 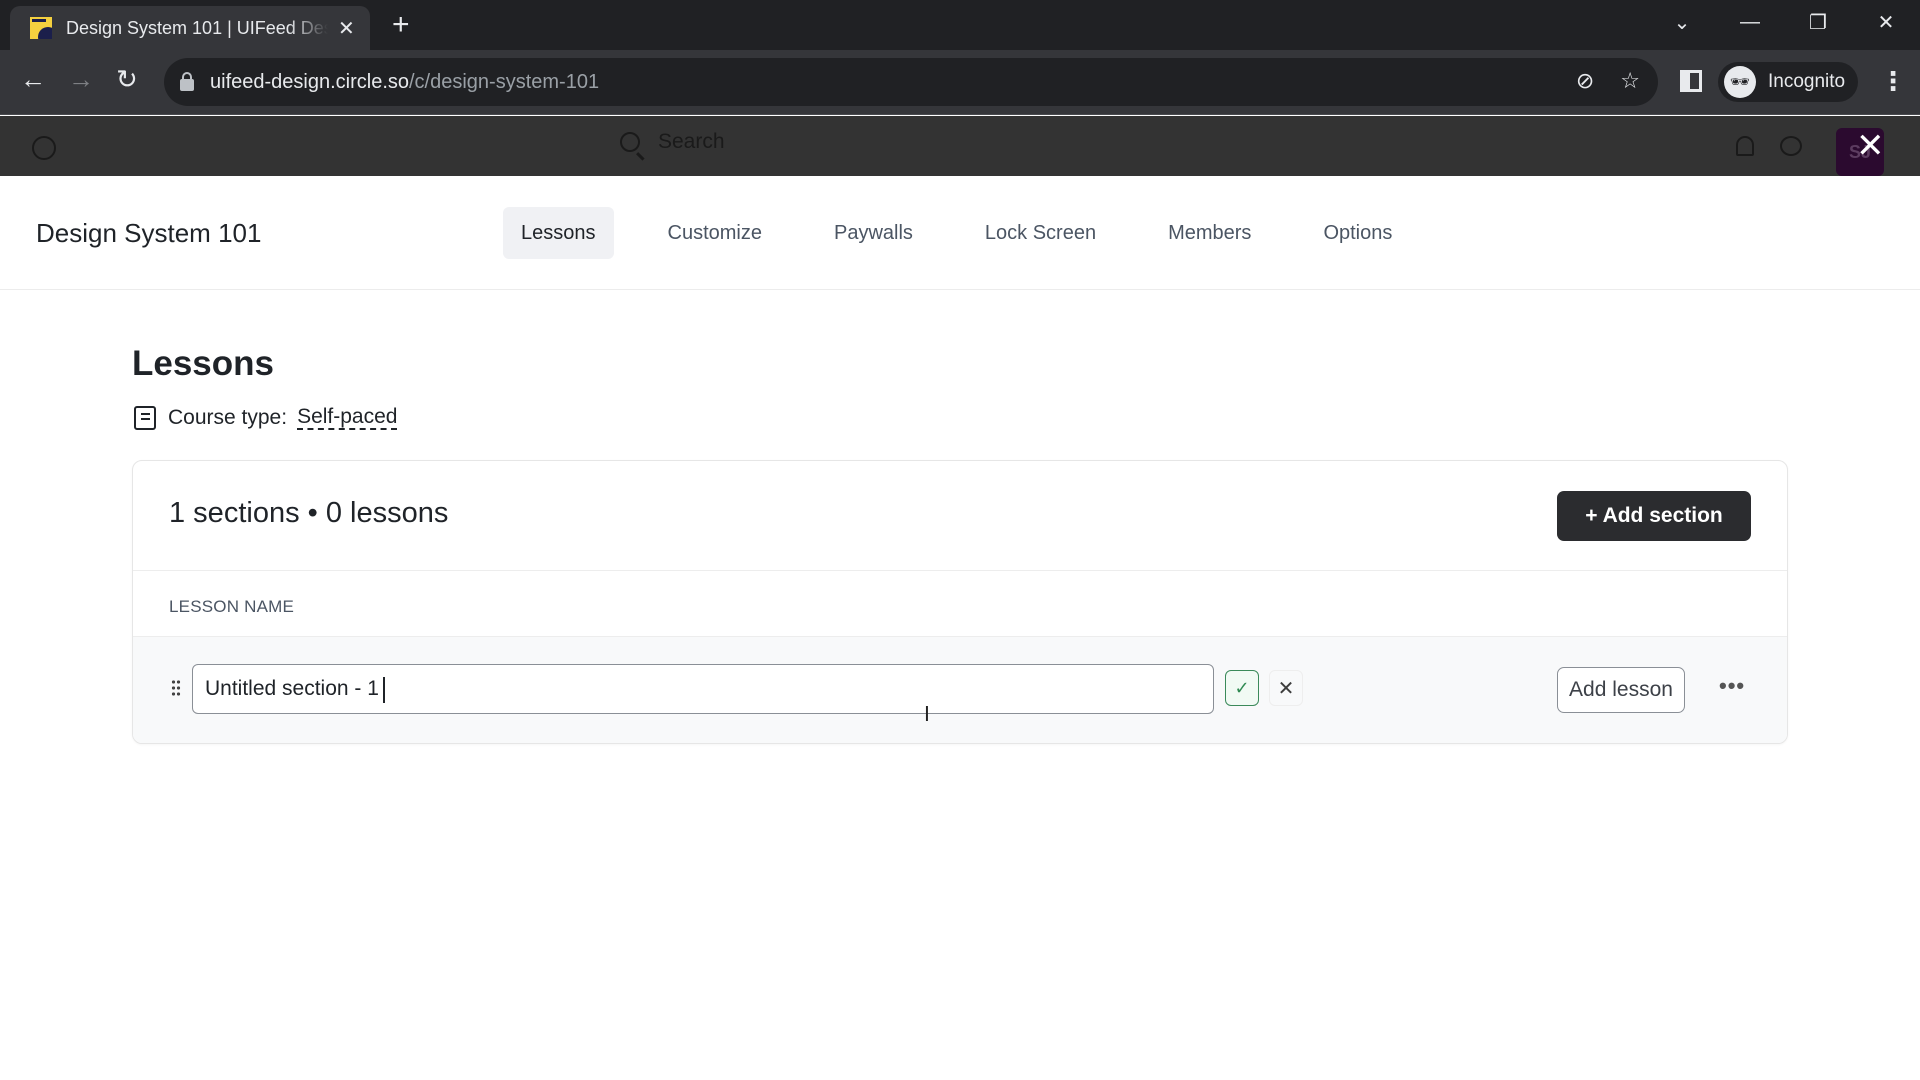 I want to click on course-title: Design System 101, so click(x=149, y=233).